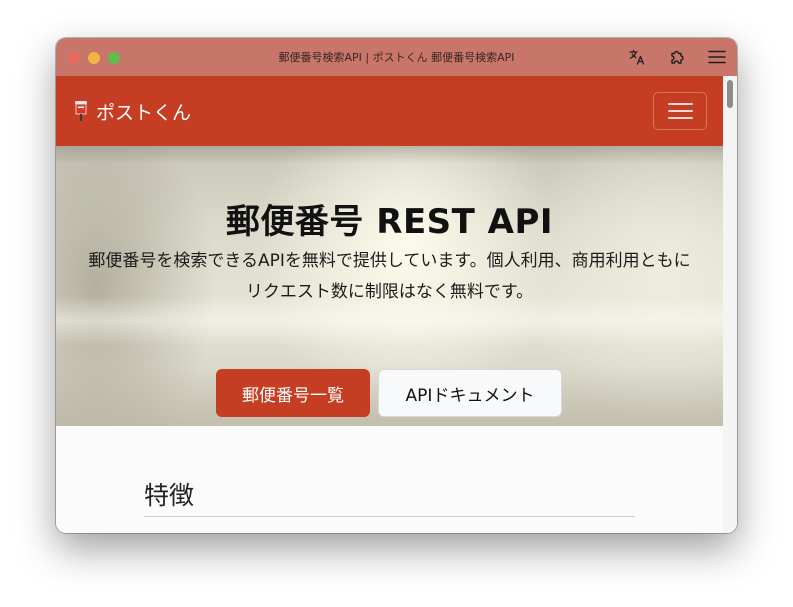  What do you see at coordinates (389, 222) in the screenshot?
I see `hero-title: 郵便番号 REST API` at bounding box center [389, 222].